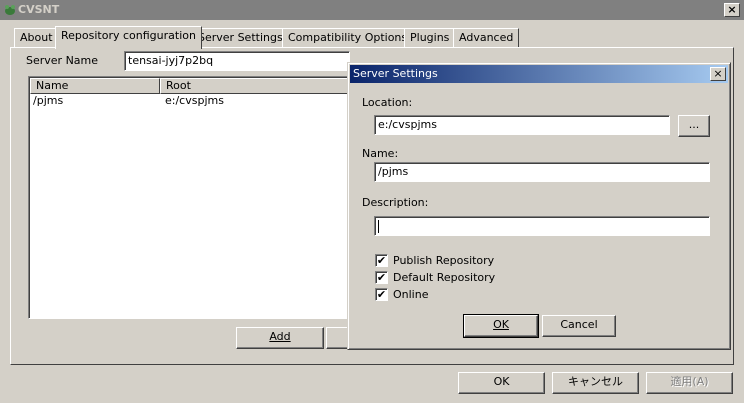  What do you see at coordinates (539, 74) in the screenshot?
I see `dialog-titlebar: Server Settings ×` at bounding box center [539, 74].